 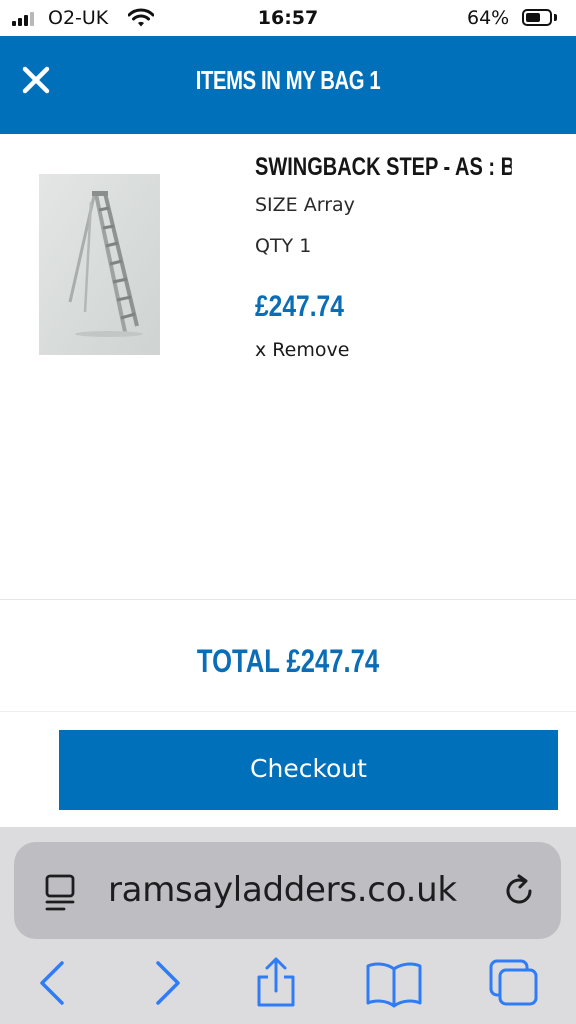 I want to click on bag-header: ITEMS IN MY BAG 1, so click(x=288, y=85).